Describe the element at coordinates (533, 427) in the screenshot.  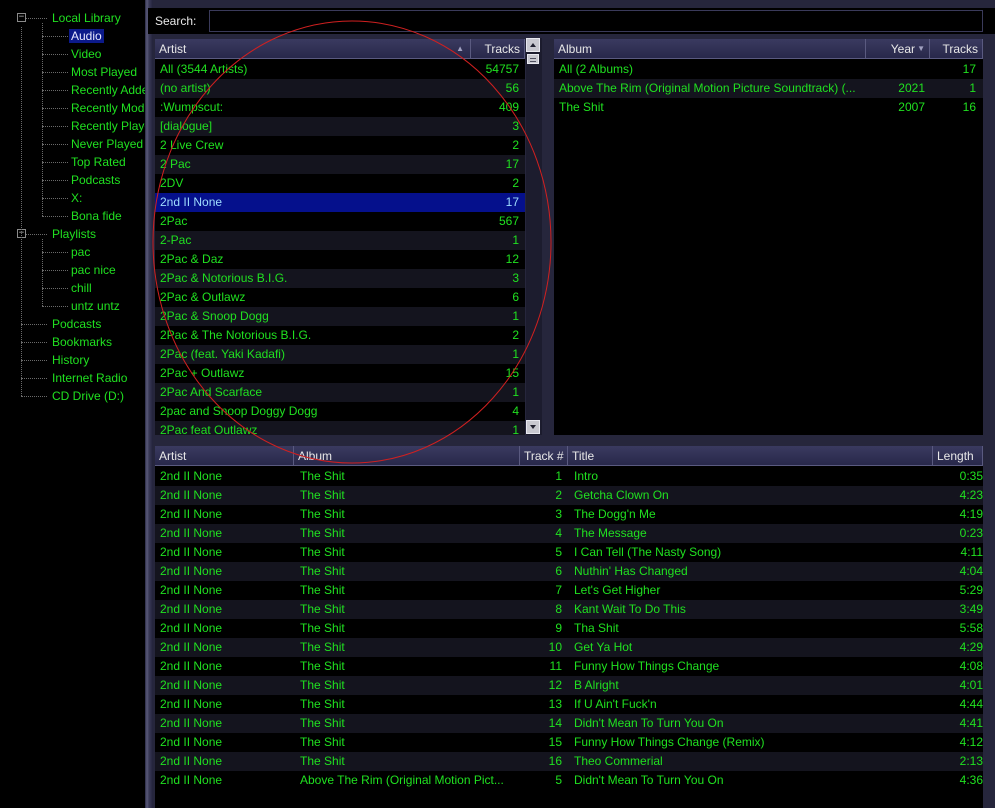
I see `scroll-down-arrow-icon` at that location.